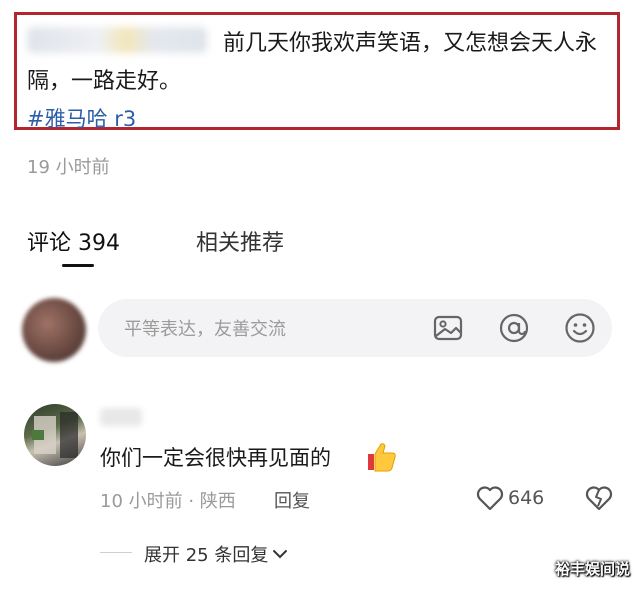 The image size is (640, 589). What do you see at coordinates (526, 498) in the screenshot?
I see `like-count: 646` at bounding box center [526, 498].